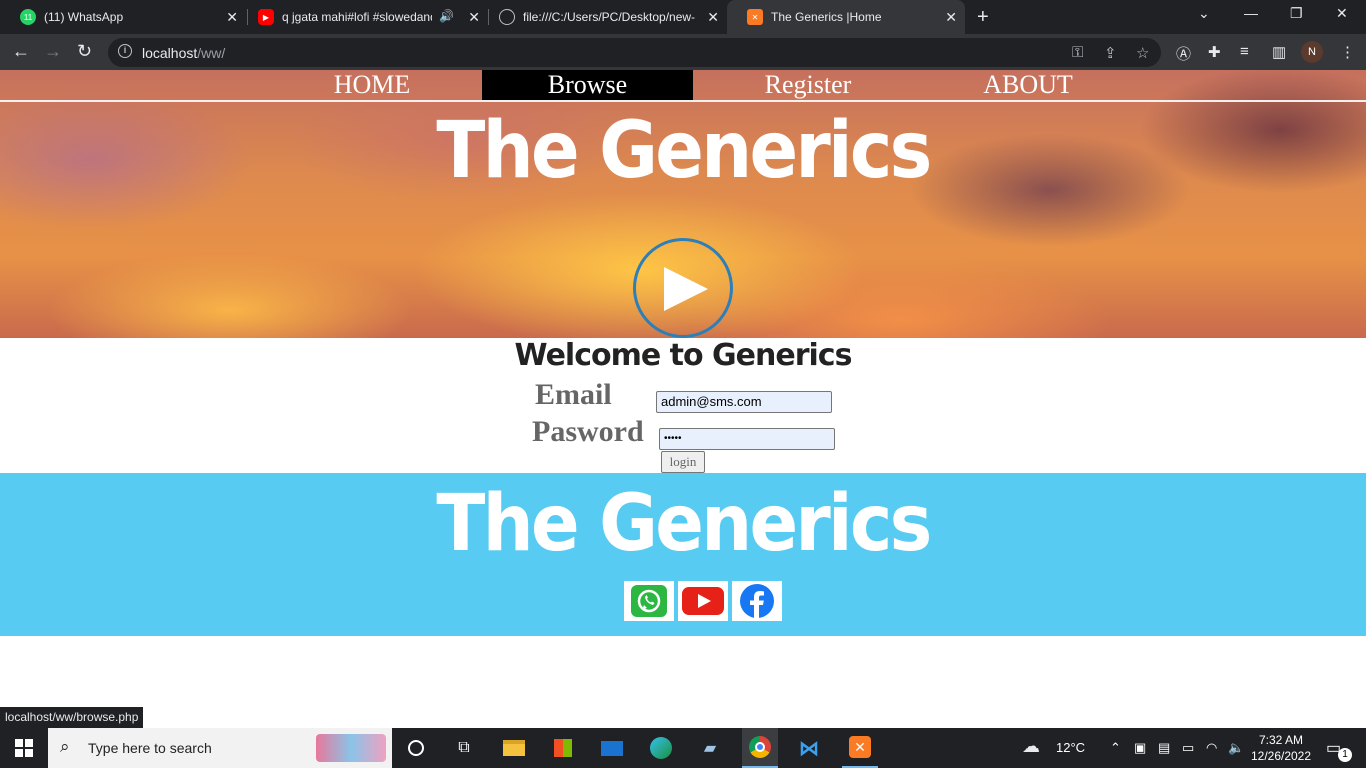  I want to click on browser-toolbar: ← → ↻ i localhost/ww/ ⚿ ⇪ ☆, so click(683, 52).